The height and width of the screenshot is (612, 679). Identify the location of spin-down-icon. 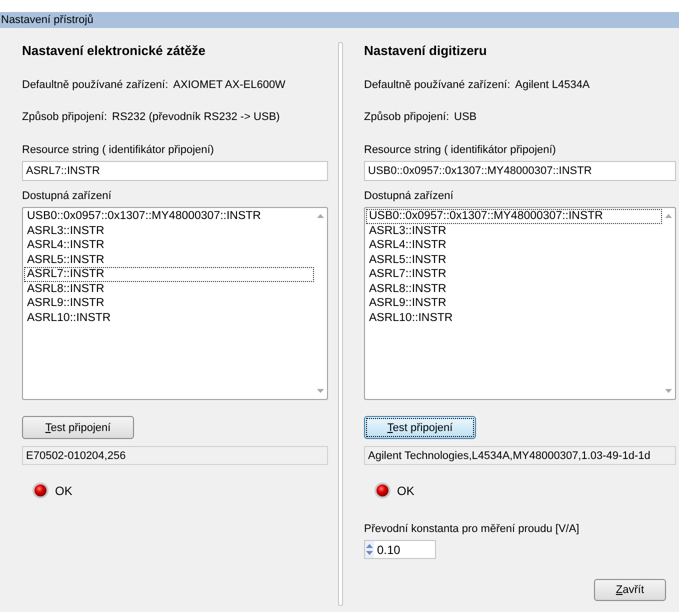
(369, 553).